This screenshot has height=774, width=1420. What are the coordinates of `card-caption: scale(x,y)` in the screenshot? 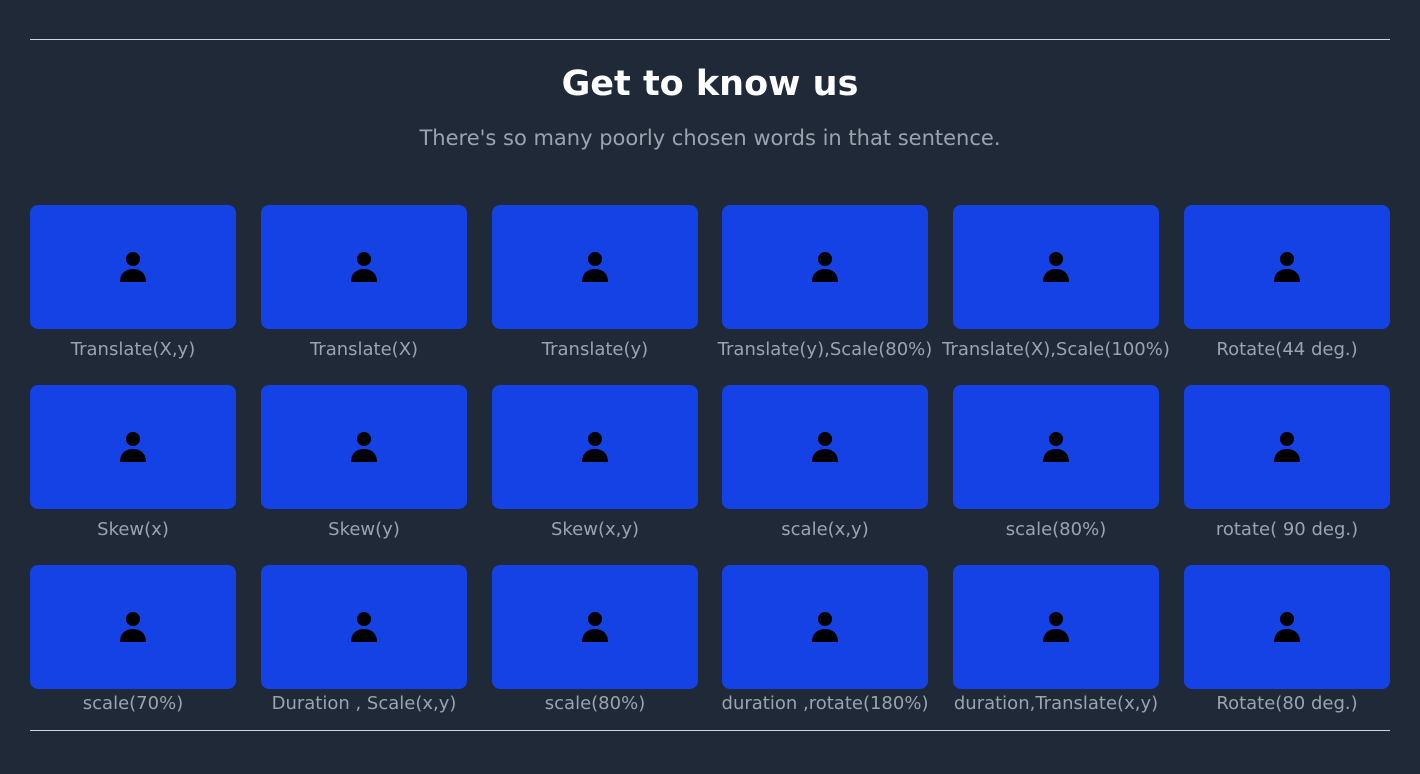 It's located at (825, 529).